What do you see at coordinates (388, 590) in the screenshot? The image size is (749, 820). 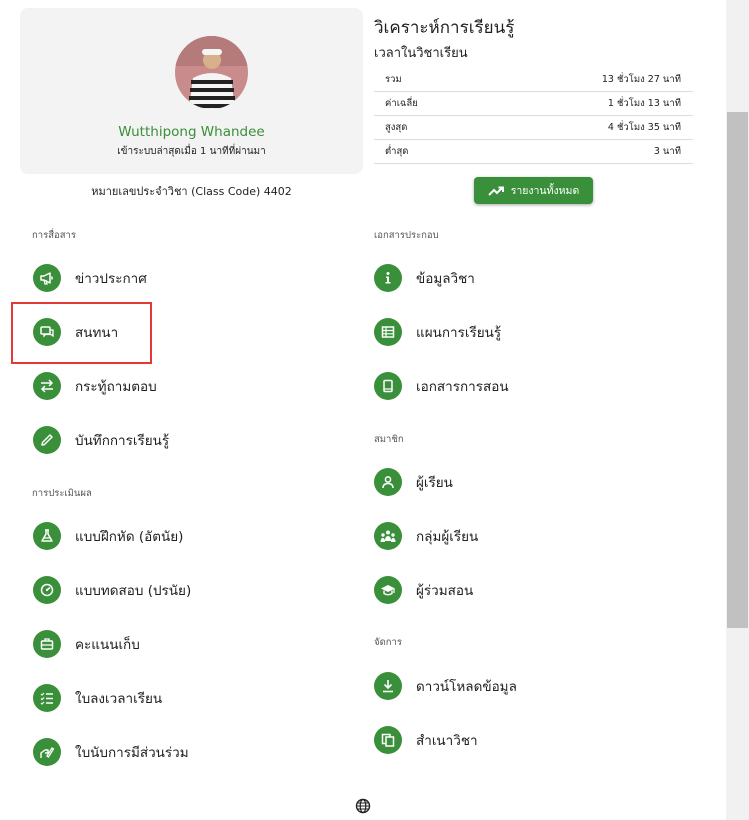 I see `graduation-cap-icon` at bounding box center [388, 590].